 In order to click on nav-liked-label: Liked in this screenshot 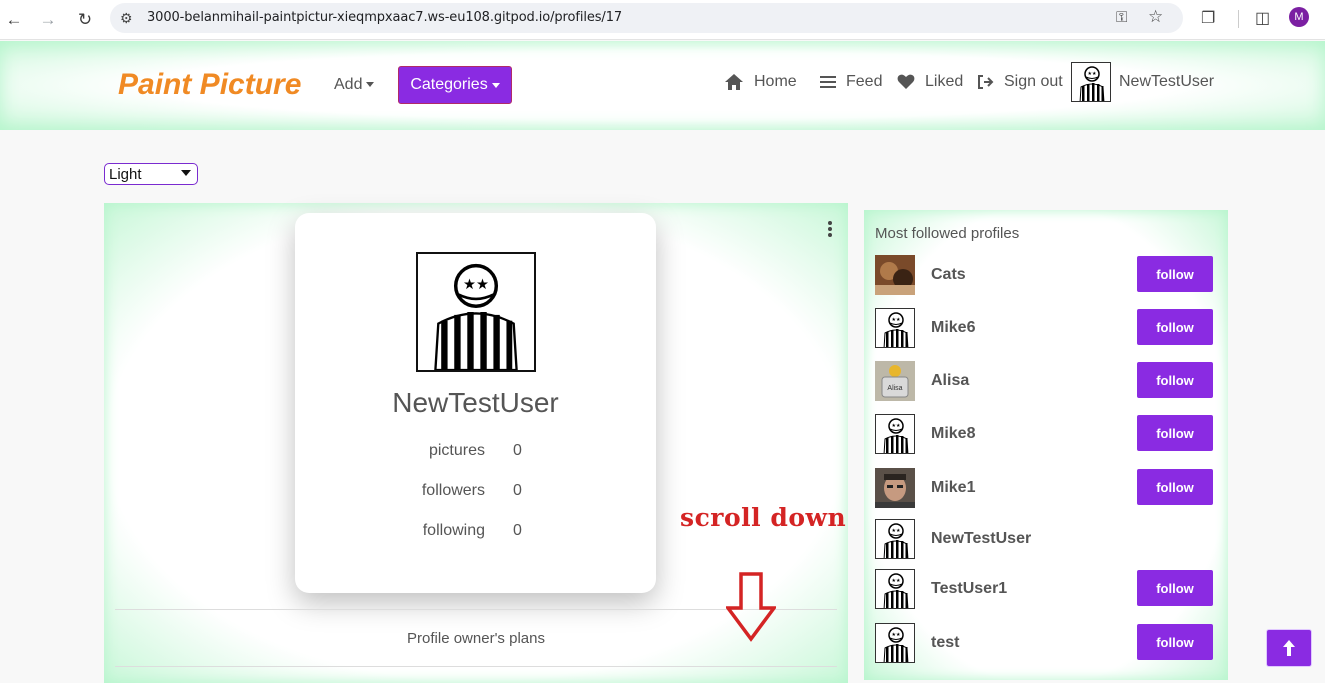, I will do `click(944, 81)`.